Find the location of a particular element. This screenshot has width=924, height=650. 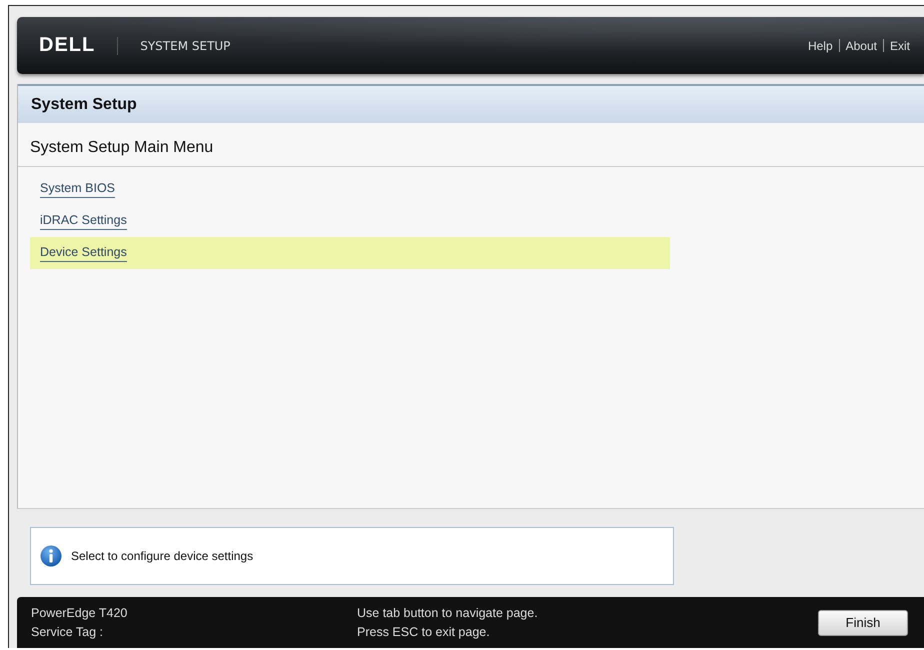

panel-title: System Setup is located at coordinates (471, 103).